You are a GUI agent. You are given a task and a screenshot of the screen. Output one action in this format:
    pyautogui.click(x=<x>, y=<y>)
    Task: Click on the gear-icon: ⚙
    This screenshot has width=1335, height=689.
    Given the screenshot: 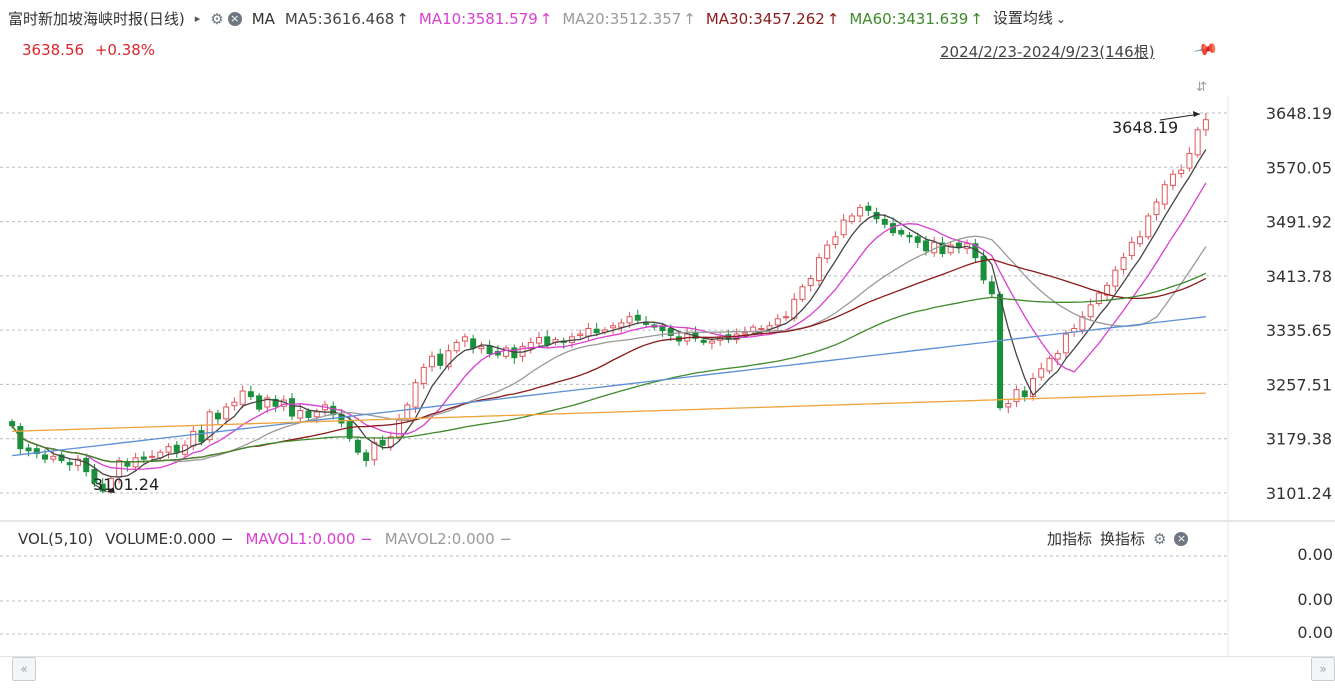 What is the action you would take?
    pyautogui.click(x=1159, y=539)
    